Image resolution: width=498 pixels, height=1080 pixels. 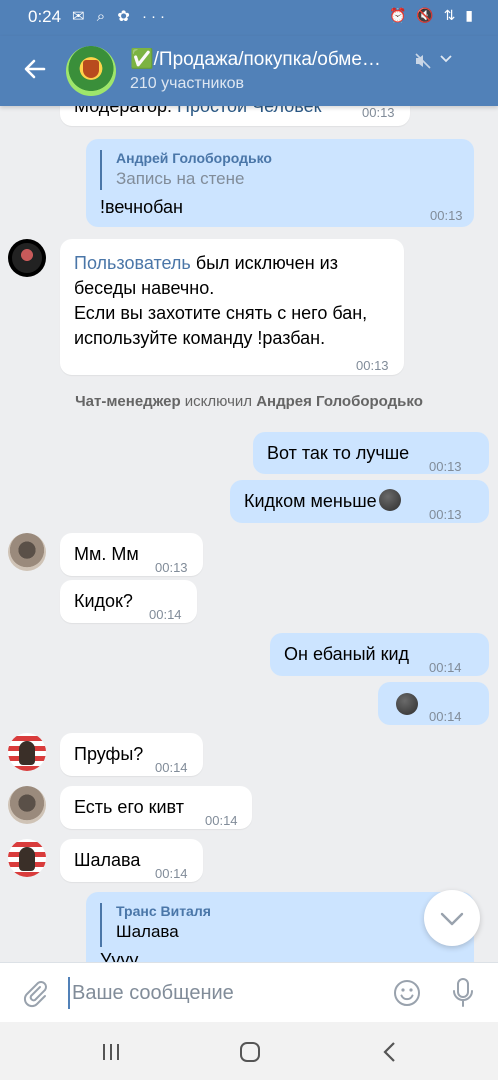 I want to click on message-bubble: Шалава 00:14, so click(x=131, y=860).